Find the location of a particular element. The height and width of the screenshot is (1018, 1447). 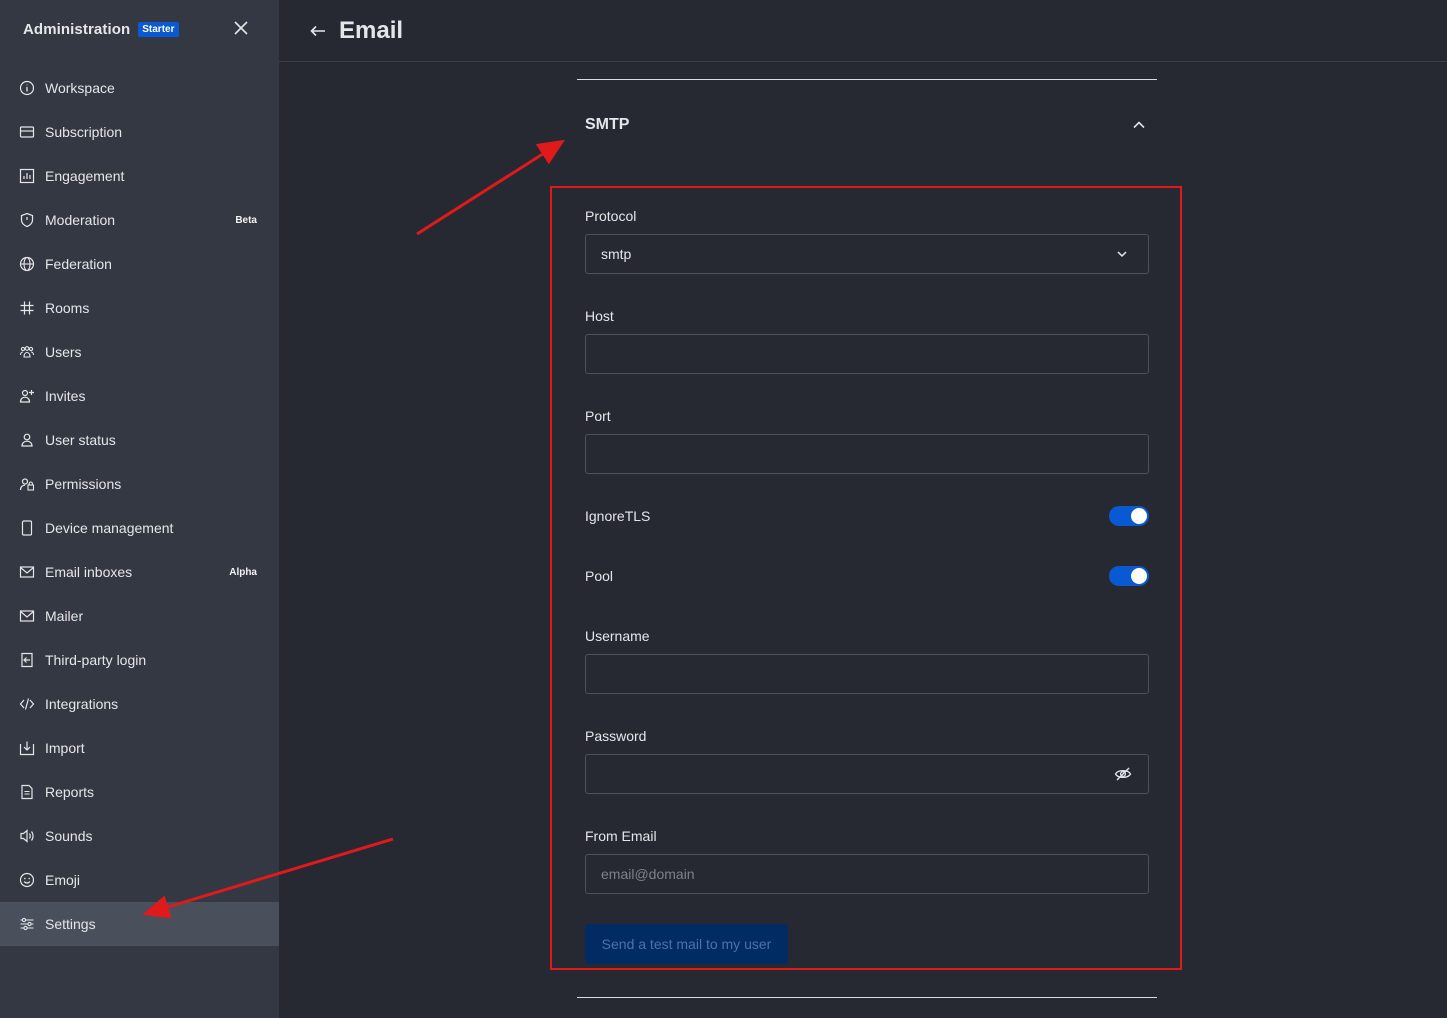

sidebar-item-engagement: Engagement is located at coordinates (139, 176).